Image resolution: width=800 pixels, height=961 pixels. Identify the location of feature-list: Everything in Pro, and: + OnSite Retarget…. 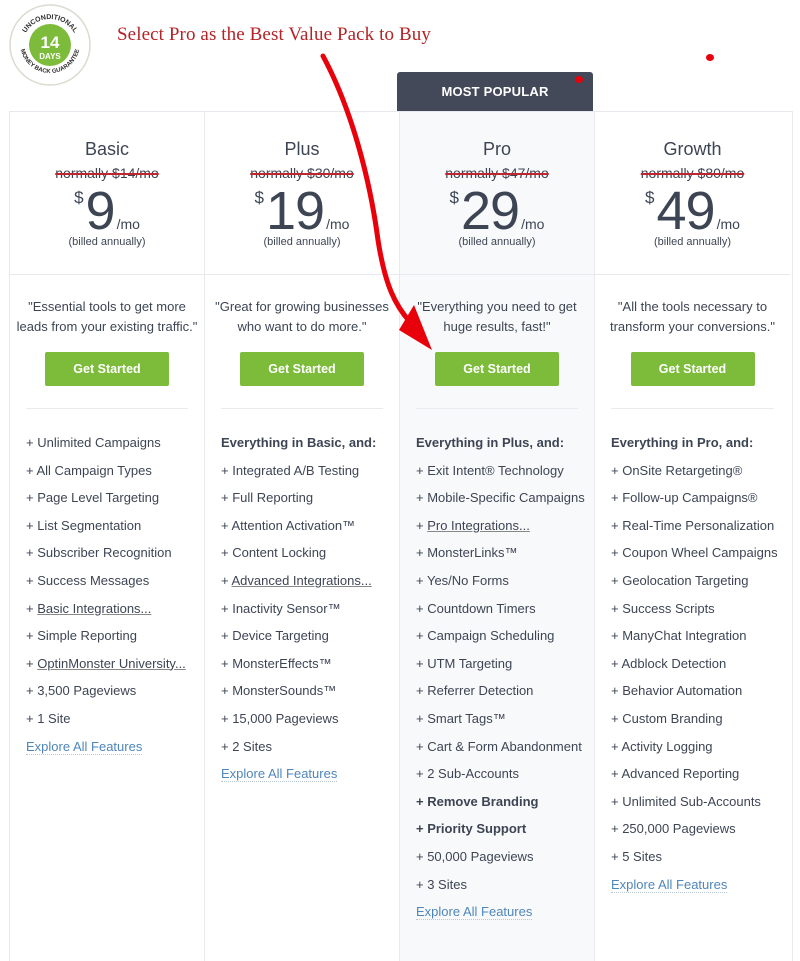
(700, 669).